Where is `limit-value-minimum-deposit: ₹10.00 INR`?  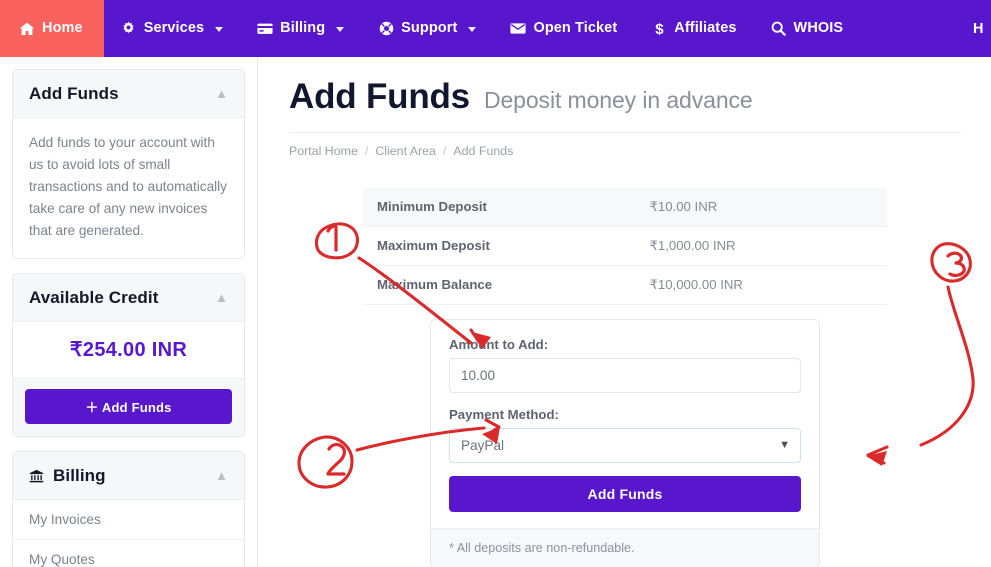 limit-value-minimum-deposit: ₹10.00 INR is located at coordinates (761, 207).